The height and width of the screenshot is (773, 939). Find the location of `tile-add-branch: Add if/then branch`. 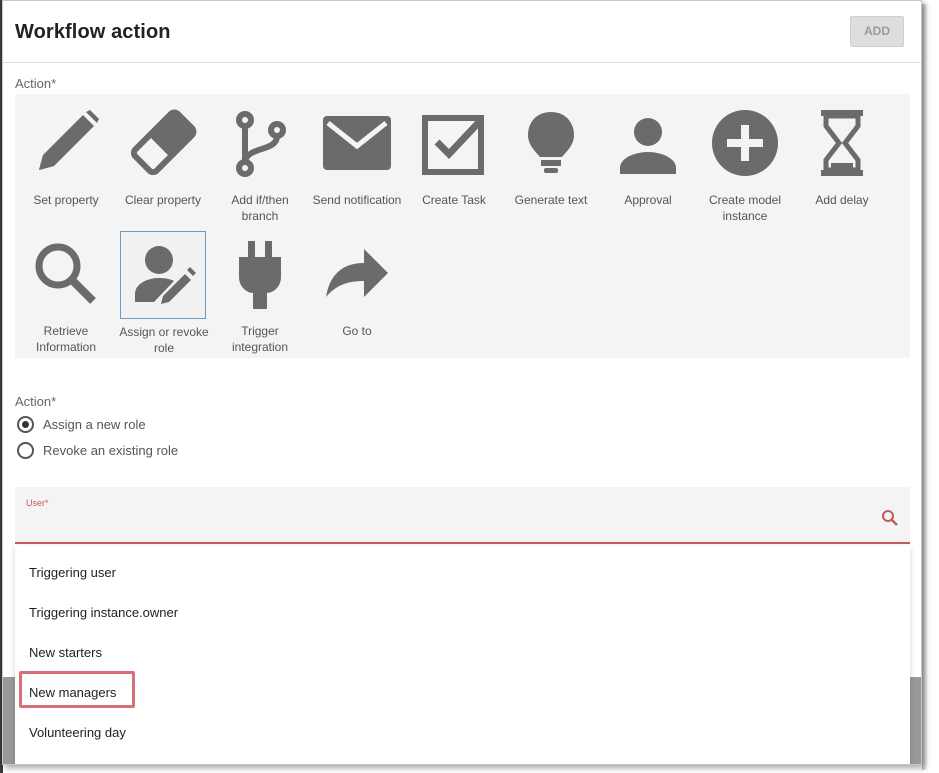

tile-add-branch: Add if/then branch is located at coordinates (260, 162).